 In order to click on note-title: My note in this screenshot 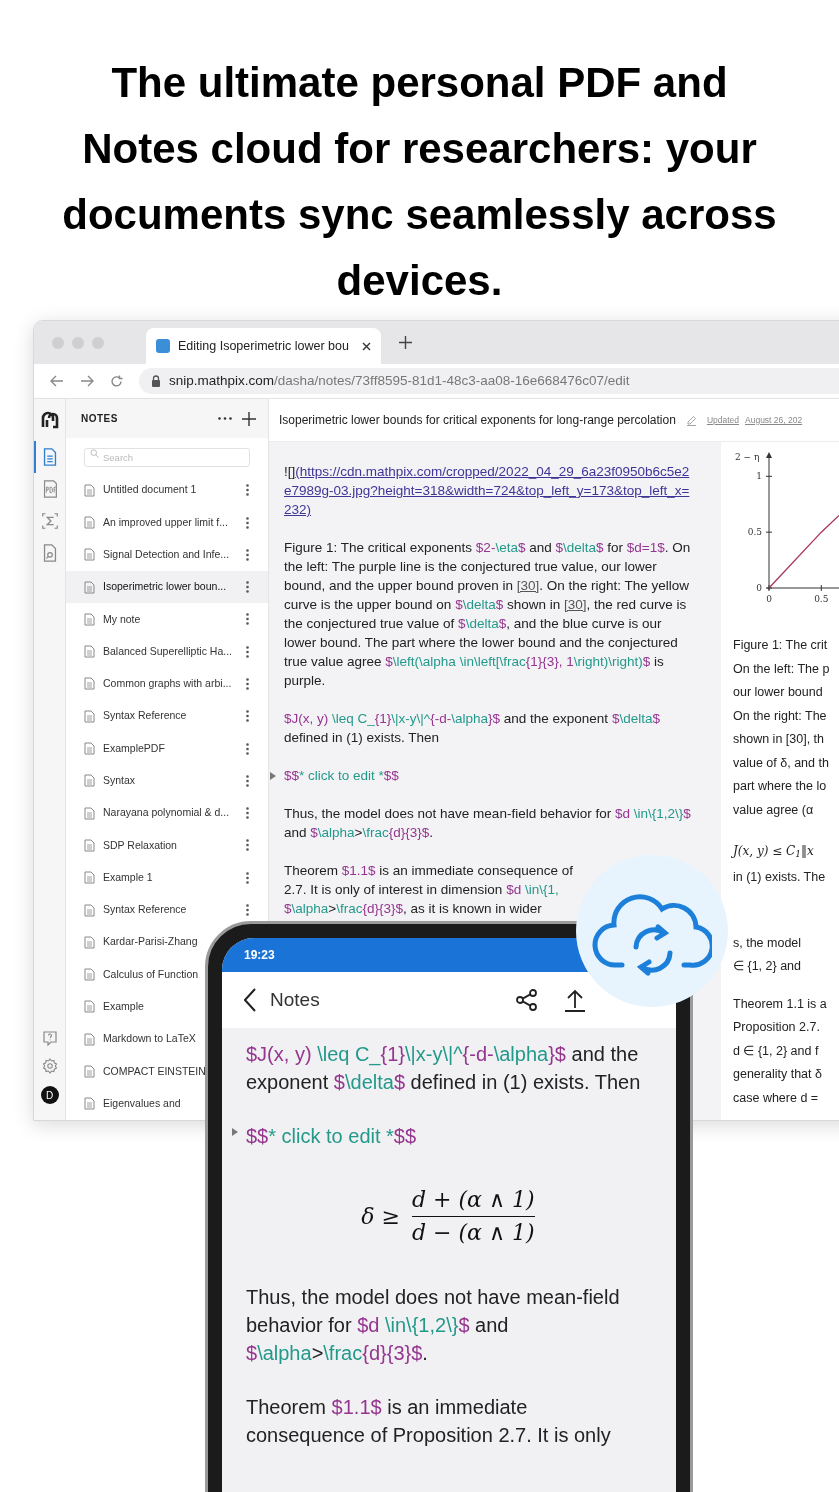, I will do `click(122, 619)`.